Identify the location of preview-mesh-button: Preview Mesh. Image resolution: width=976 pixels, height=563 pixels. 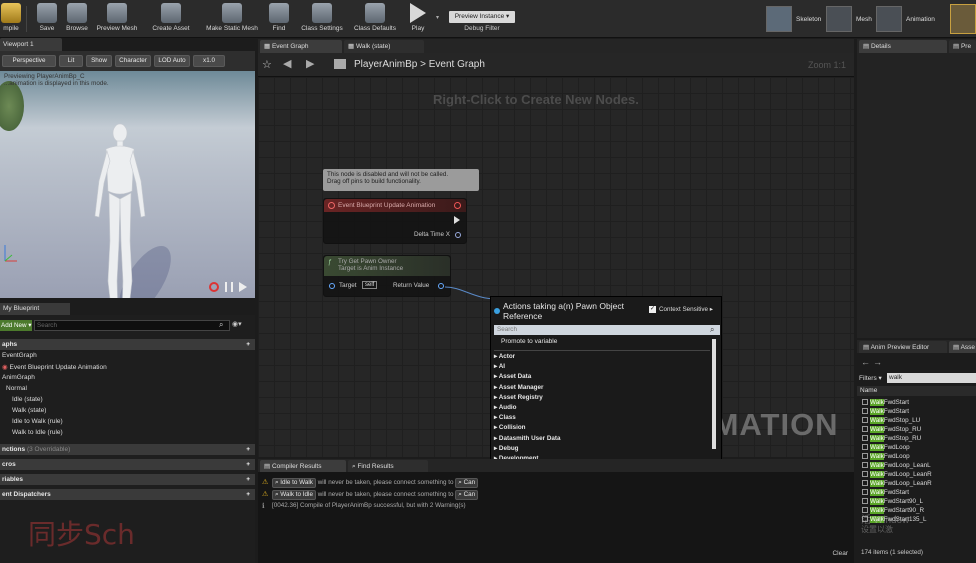
(117, 19).